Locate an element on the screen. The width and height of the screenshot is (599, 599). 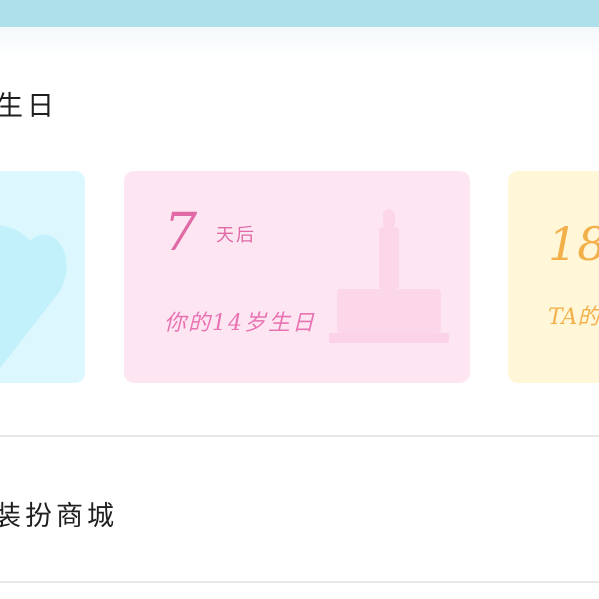
birthday-description: 你的14岁生日 is located at coordinates (240, 323).